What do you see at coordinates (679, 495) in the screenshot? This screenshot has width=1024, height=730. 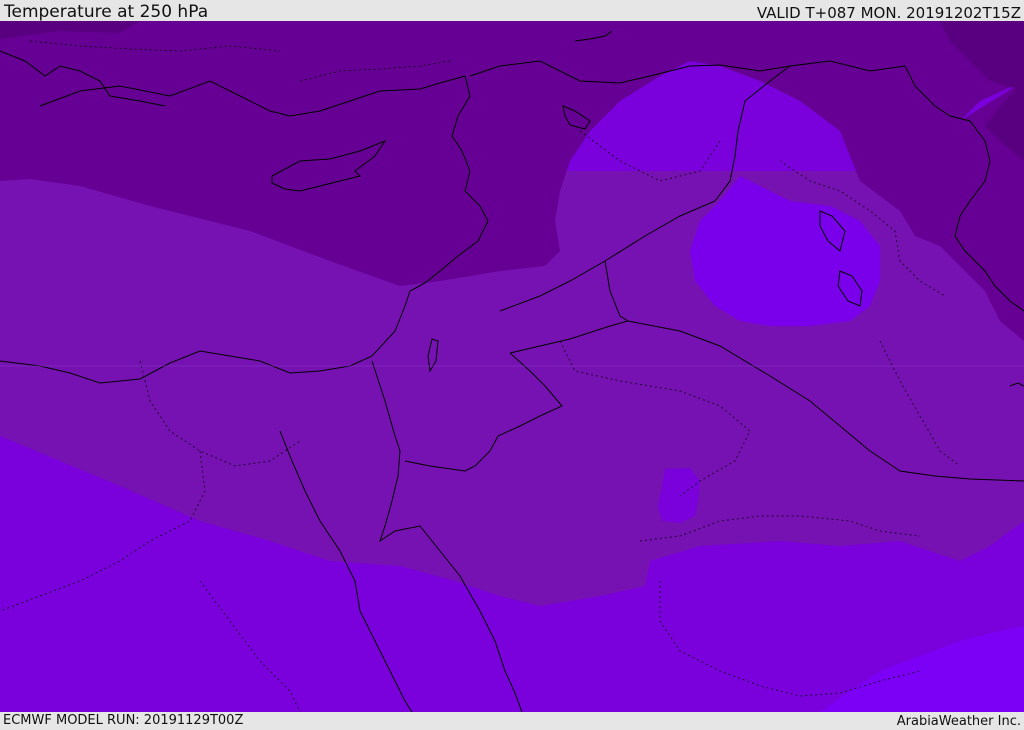 I see `warm-blob-south` at bounding box center [679, 495].